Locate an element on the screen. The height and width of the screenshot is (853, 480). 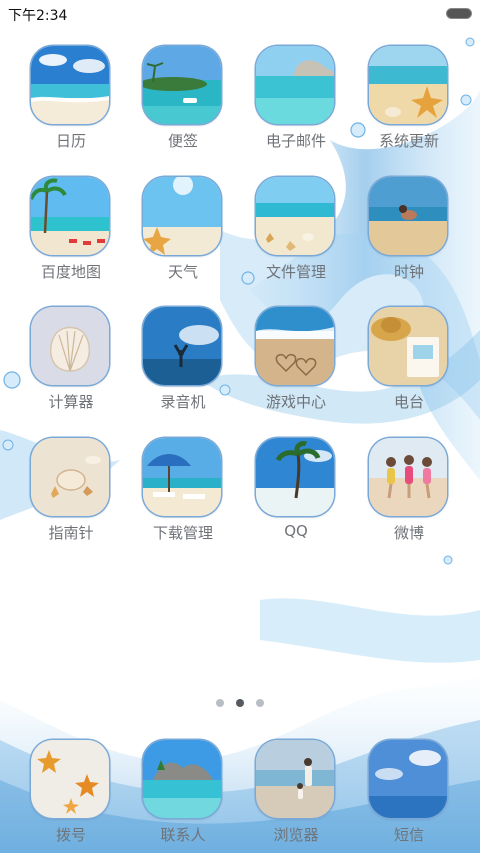
app-compass: 指南针 is located at coordinates (71, 494).